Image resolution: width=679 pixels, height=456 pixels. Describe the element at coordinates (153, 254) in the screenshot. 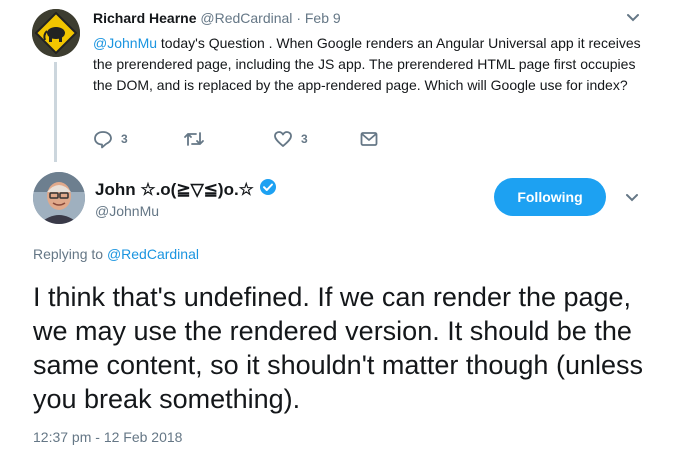

I see `replying-mention-link: @RedCardinal` at that location.